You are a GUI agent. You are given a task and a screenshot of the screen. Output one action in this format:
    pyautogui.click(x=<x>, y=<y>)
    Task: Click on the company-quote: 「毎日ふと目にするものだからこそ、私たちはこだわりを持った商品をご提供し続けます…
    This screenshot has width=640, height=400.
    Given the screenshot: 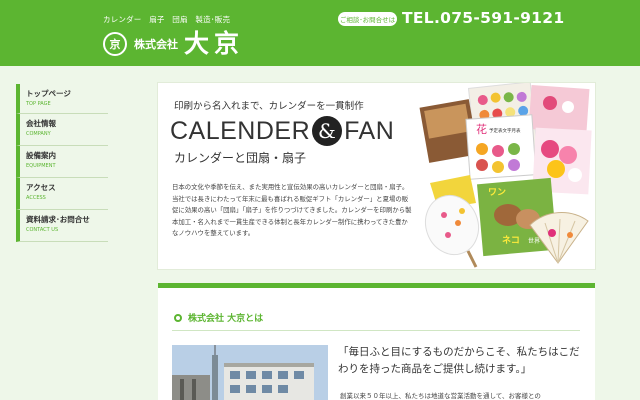 What is the action you would take?
    pyautogui.click(x=459, y=360)
    